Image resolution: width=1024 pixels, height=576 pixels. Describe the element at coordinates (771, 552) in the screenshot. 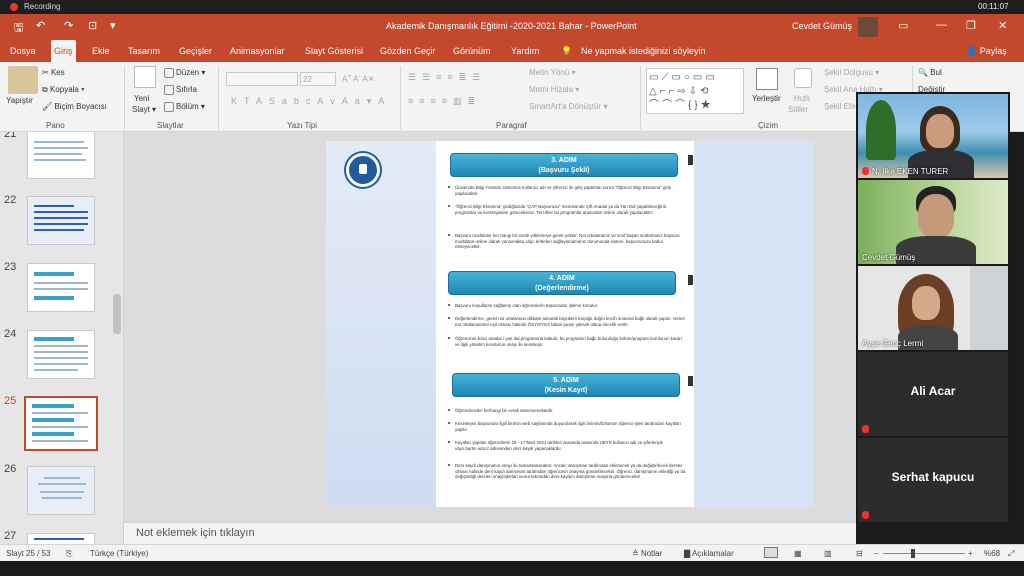

I see `normal-view-icon` at that location.